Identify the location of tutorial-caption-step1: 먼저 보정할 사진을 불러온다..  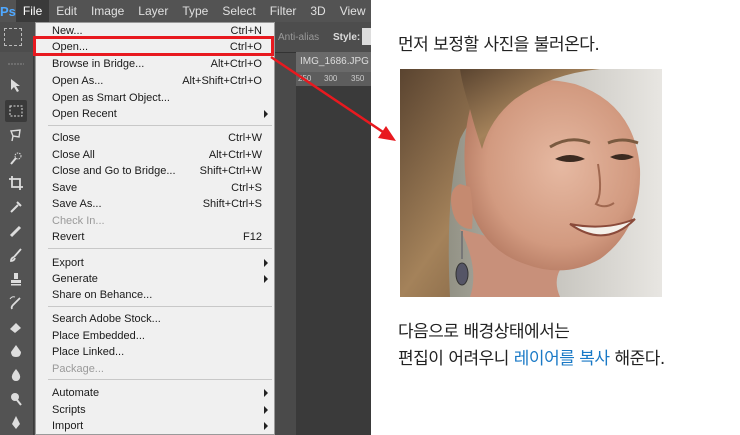
(499, 45).